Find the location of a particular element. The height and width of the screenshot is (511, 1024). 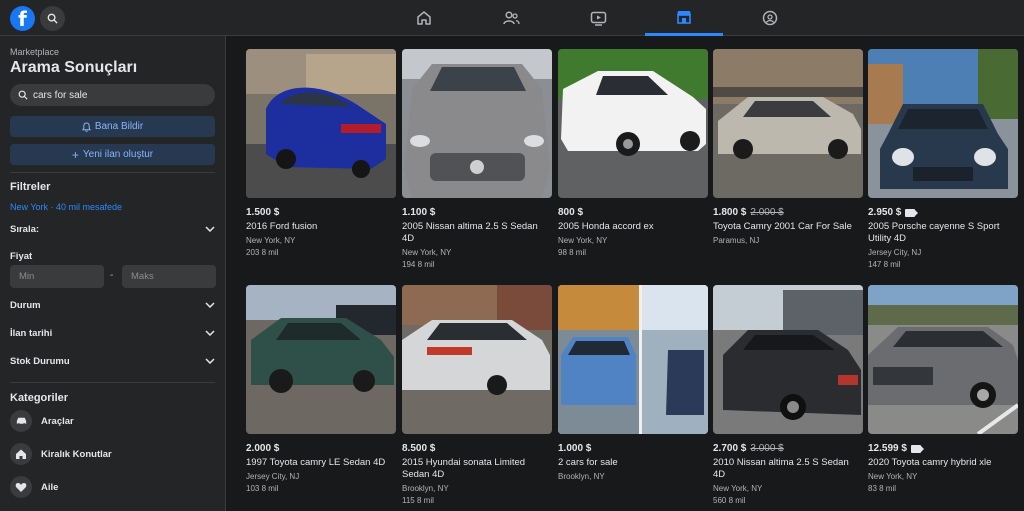

listing-card: 1.000 $ 2 cars for sale Brooklyn, NY is located at coordinates (633, 384).